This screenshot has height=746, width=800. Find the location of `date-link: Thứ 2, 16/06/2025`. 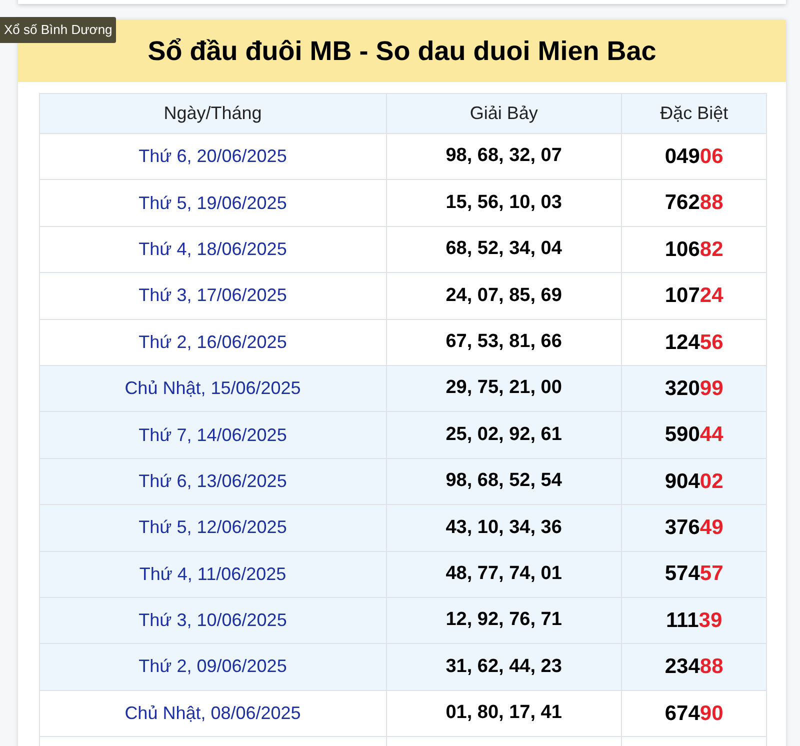

date-link: Thứ 2, 16/06/2025 is located at coordinates (212, 342).